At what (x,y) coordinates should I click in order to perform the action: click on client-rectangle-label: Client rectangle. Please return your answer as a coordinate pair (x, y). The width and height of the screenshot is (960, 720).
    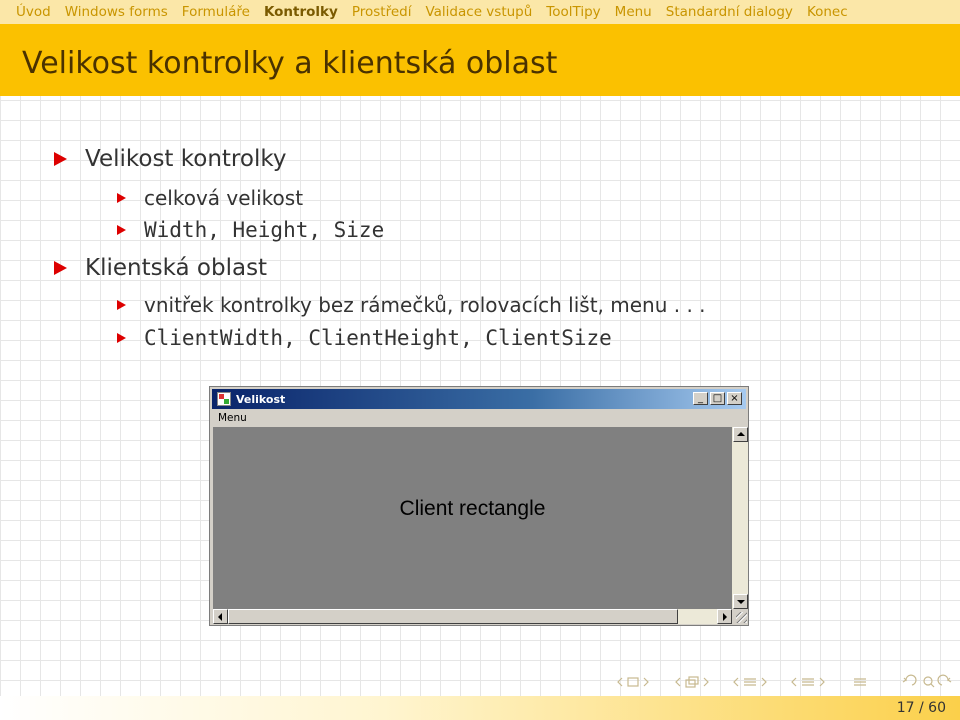
    Looking at the image, I should click on (472, 508).